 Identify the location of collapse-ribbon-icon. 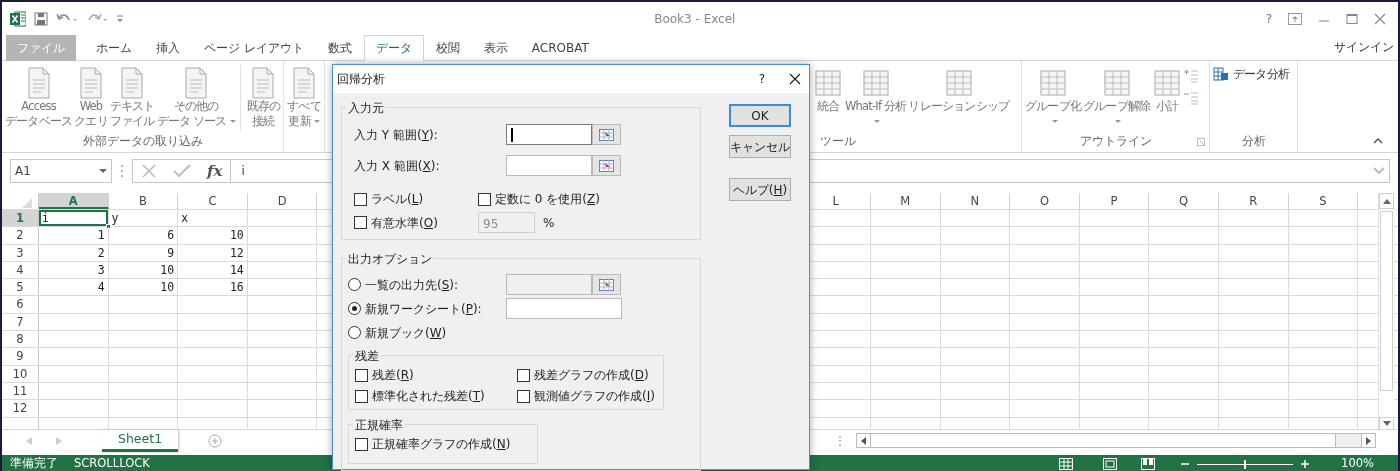
(1378, 141).